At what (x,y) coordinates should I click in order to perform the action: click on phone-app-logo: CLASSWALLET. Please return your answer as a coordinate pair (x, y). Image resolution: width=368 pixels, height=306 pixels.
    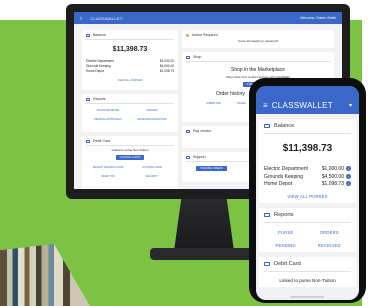
    Looking at the image, I should click on (302, 105).